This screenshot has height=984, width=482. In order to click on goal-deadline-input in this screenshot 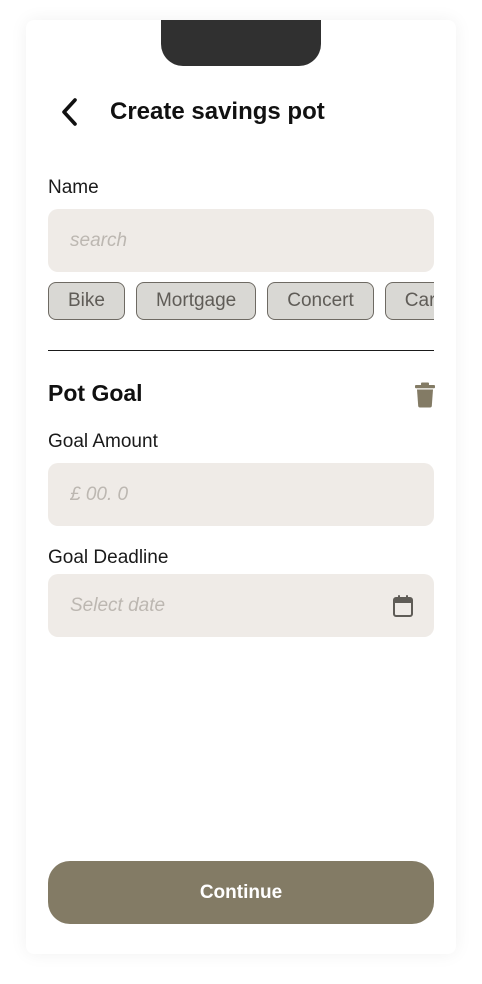, I will do `click(241, 605)`.